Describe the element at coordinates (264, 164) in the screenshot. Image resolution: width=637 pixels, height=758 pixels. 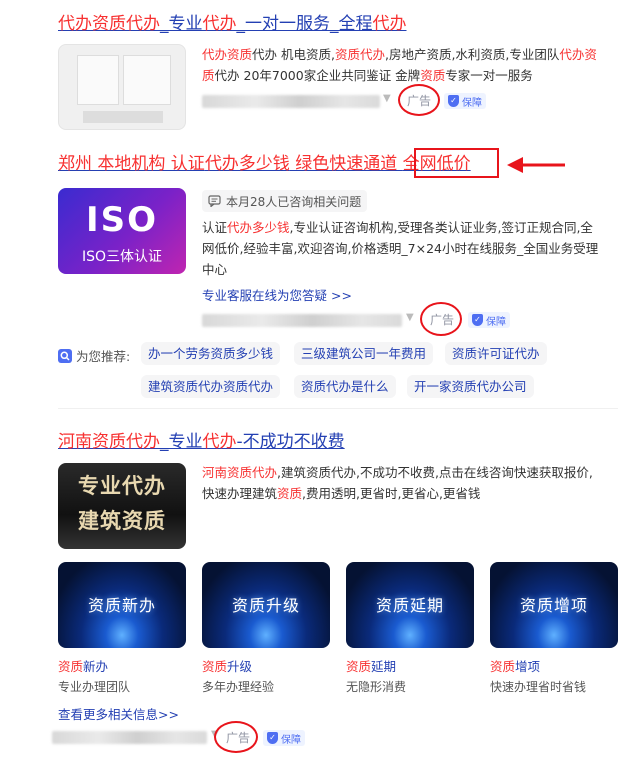
I see `result-2-title: 郑州 本地机构 认证代办多少钱 绿色快速通道 全网低价` at that location.